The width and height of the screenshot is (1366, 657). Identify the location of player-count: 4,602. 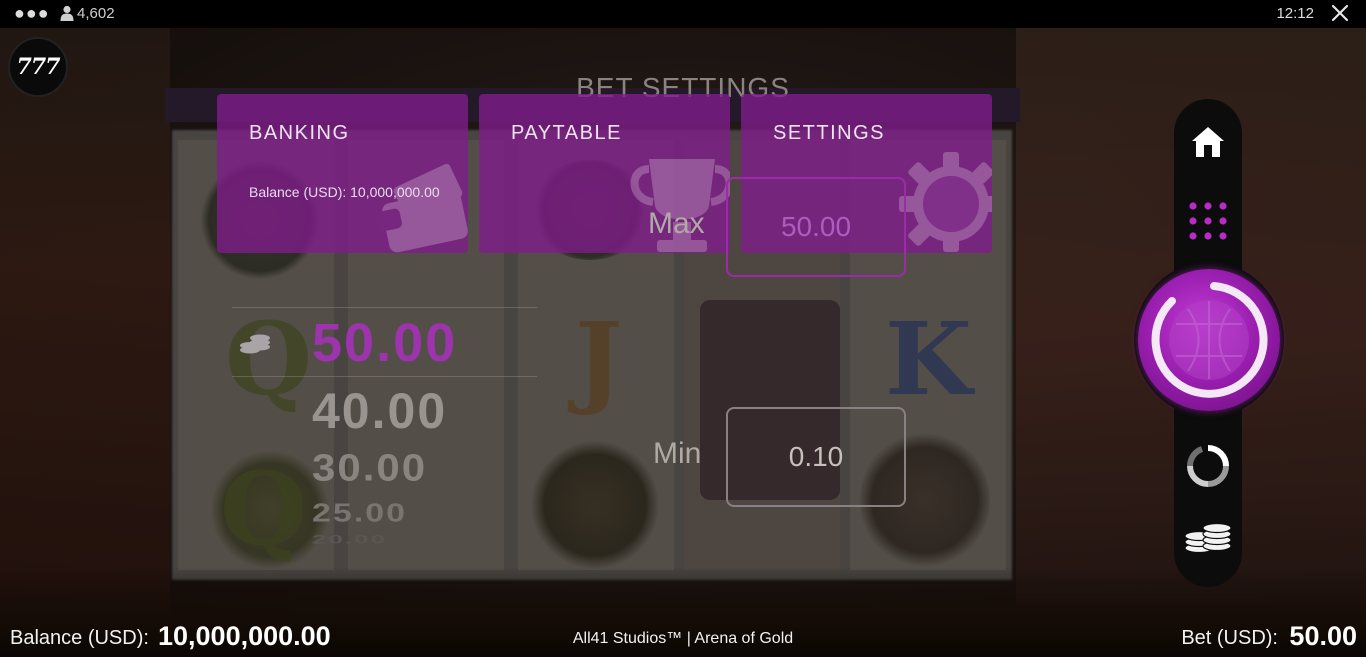
(96, 13).